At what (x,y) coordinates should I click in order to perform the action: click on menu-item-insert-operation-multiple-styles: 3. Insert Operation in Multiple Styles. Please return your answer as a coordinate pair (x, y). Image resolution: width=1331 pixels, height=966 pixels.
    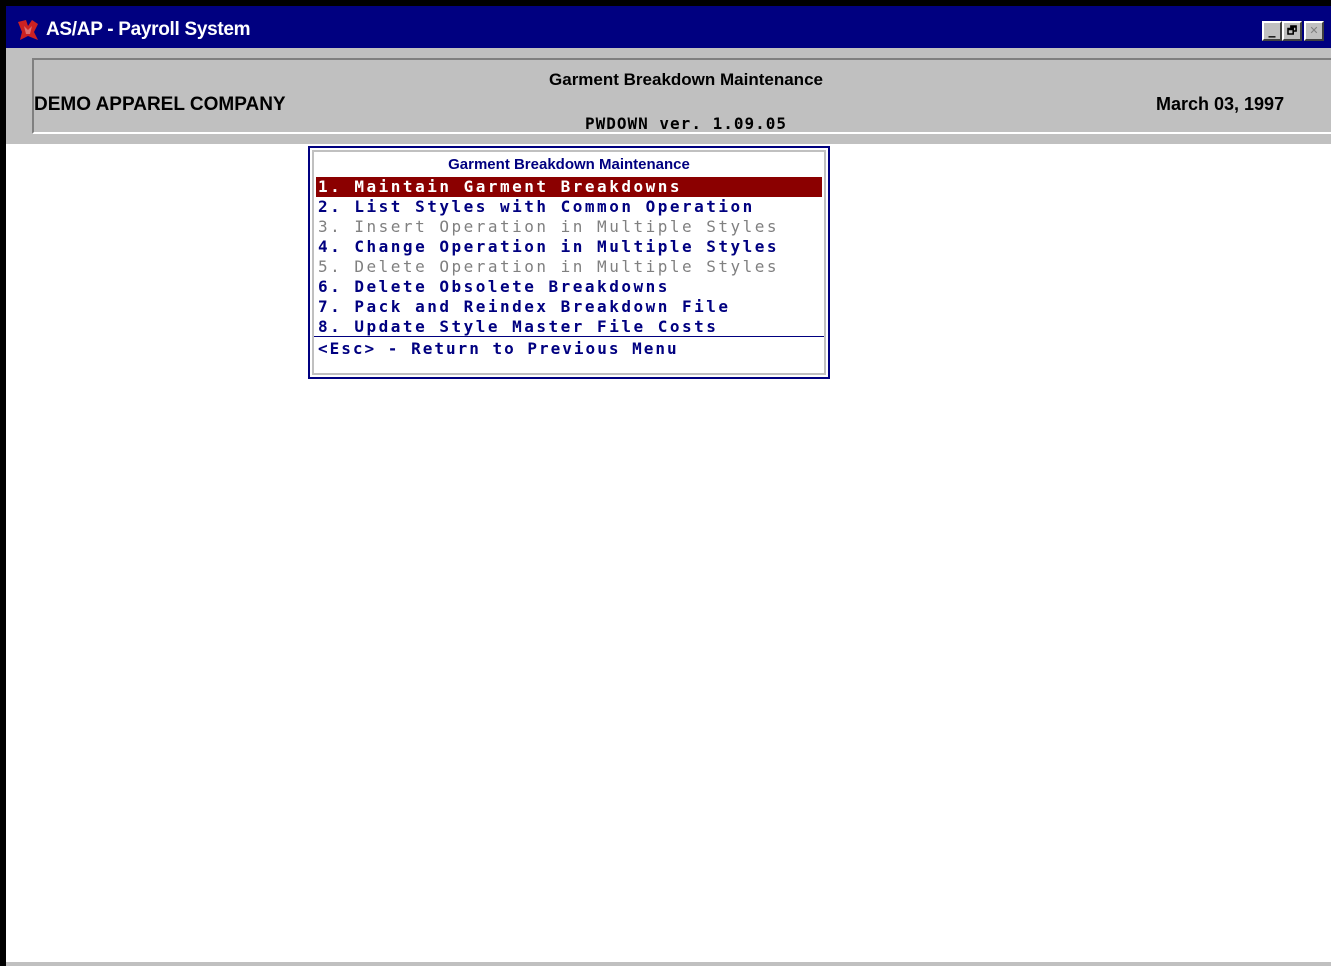
    Looking at the image, I should click on (549, 226).